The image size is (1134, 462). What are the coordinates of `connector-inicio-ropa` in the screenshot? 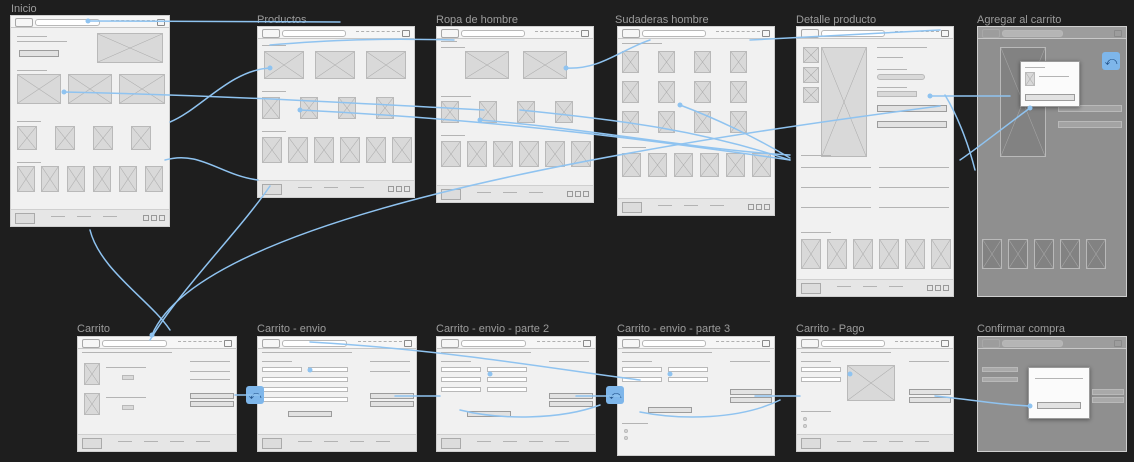 It's located at (274, 101).